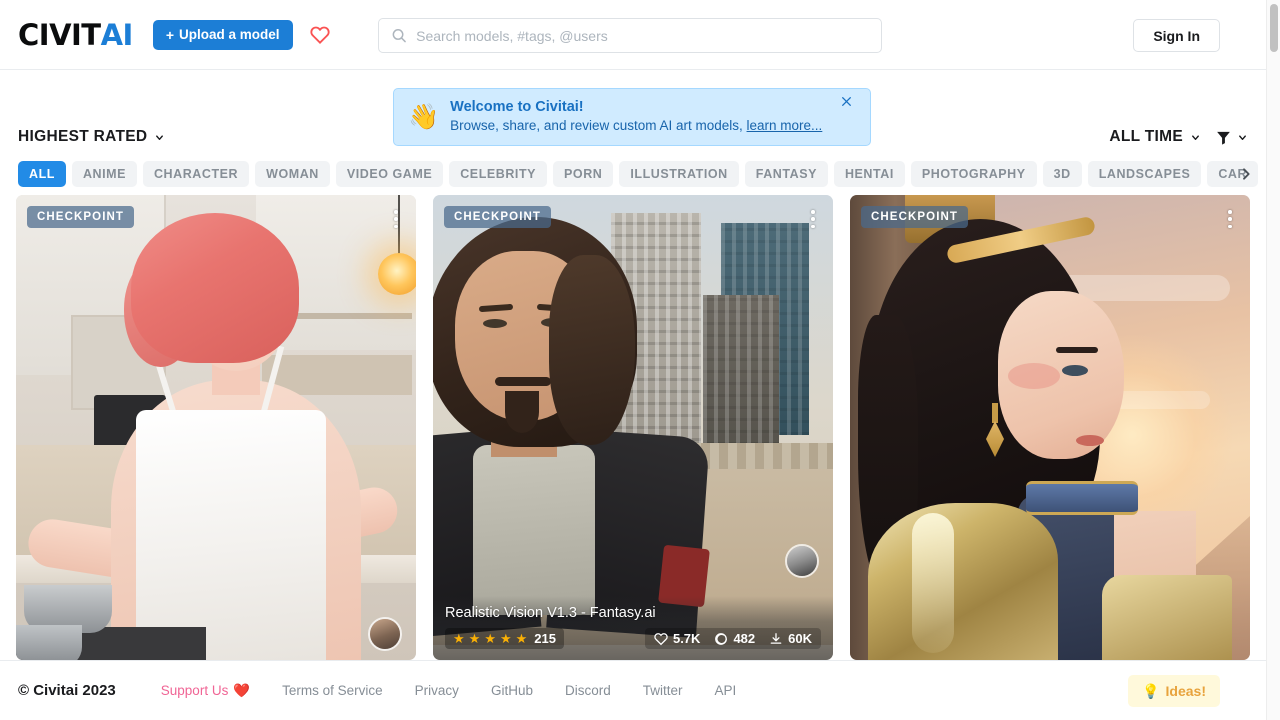 The width and height of the screenshot is (1280, 720). I want to click on right-filter-controls: ALL TIME, so click(1178, 137).